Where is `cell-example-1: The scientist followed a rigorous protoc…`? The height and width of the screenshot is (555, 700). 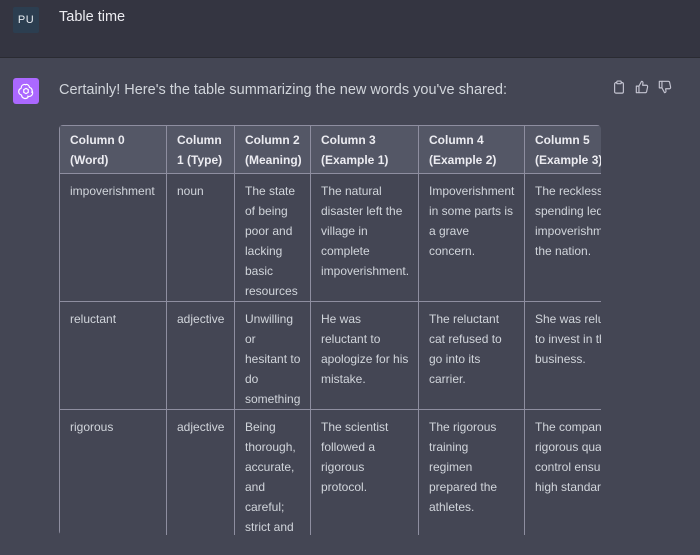
cell-example-1: The scientist followed a rigorous protoc… is located at coordinates (364, 472).